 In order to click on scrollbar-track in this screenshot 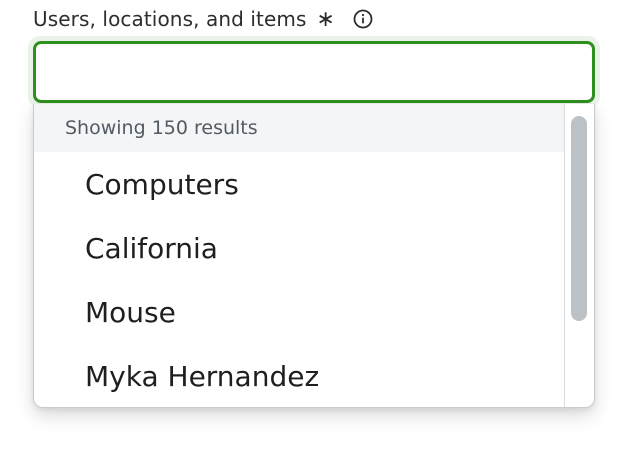, I will do `click(579, 255)`.